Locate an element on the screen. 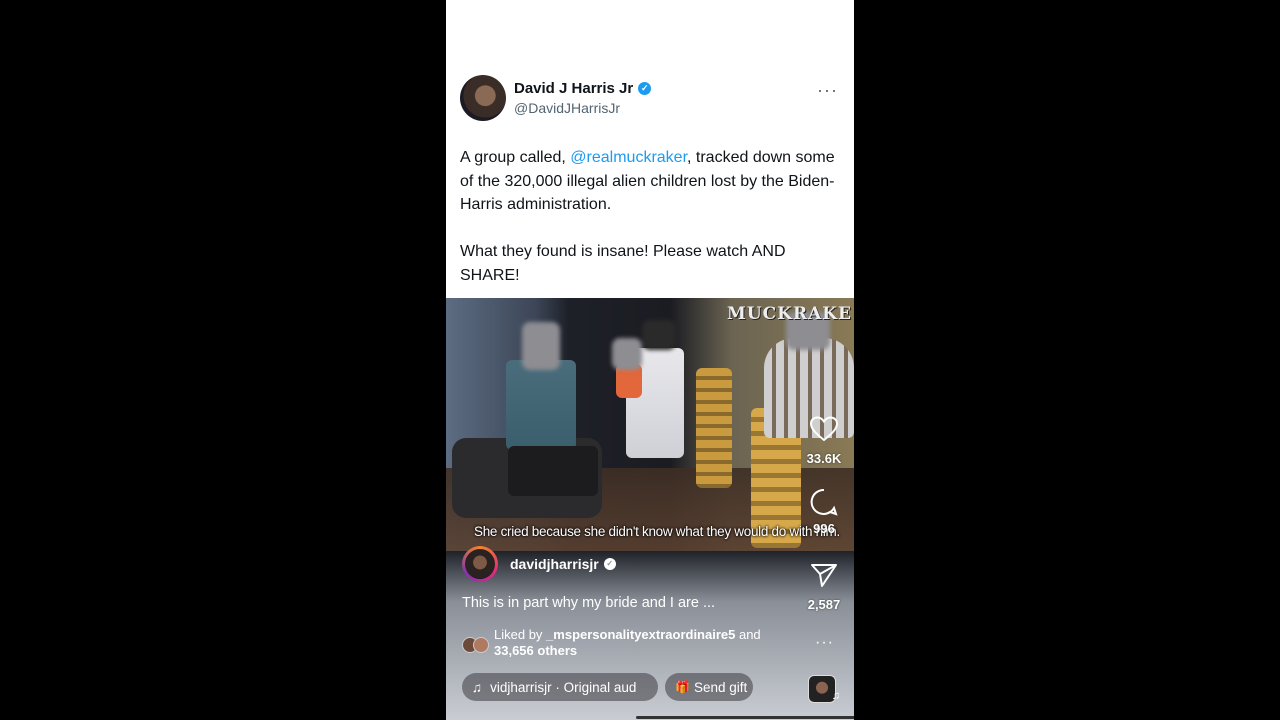  audio-note-icon: ♫ is located at coordinates (835, 696).